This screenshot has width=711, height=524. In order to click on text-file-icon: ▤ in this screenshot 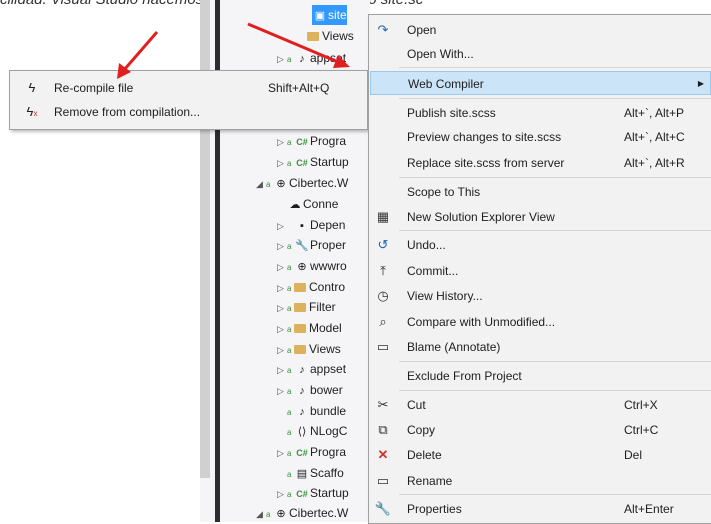, I will do `click(302, 474)`.